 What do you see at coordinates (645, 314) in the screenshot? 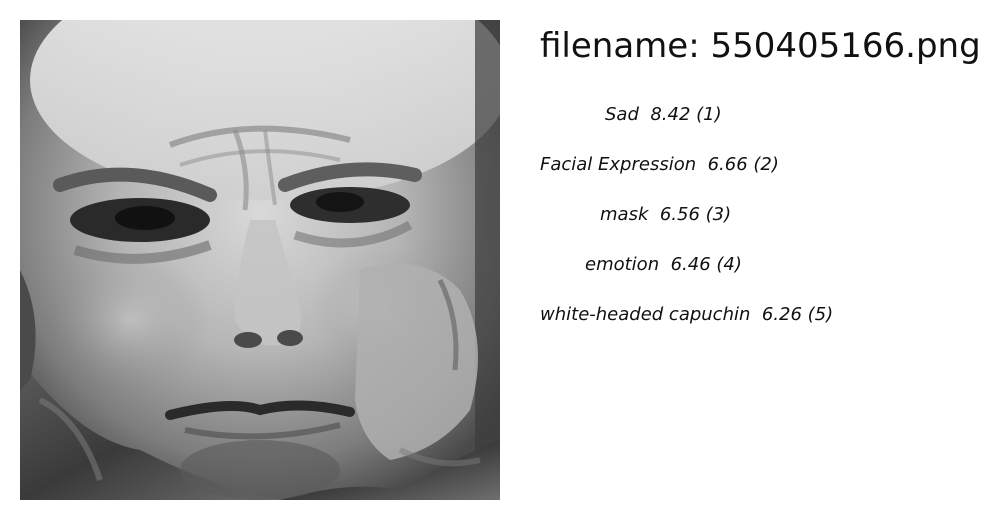
I see `prediction-label: white-headed capuchin` at bounding box center [645, 314].